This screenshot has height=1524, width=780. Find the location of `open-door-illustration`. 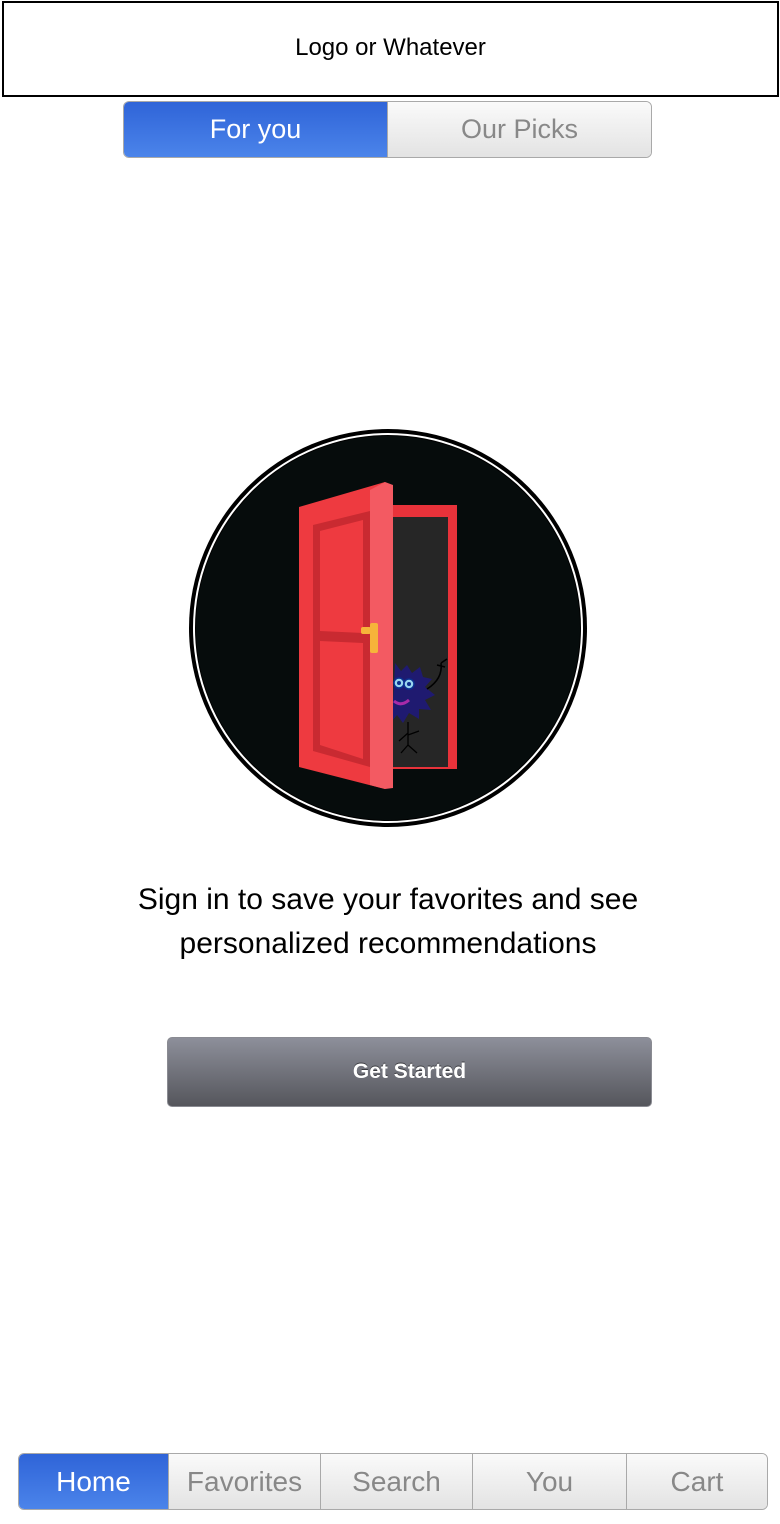

open-door-illustration is located at coordinates (388, 628).